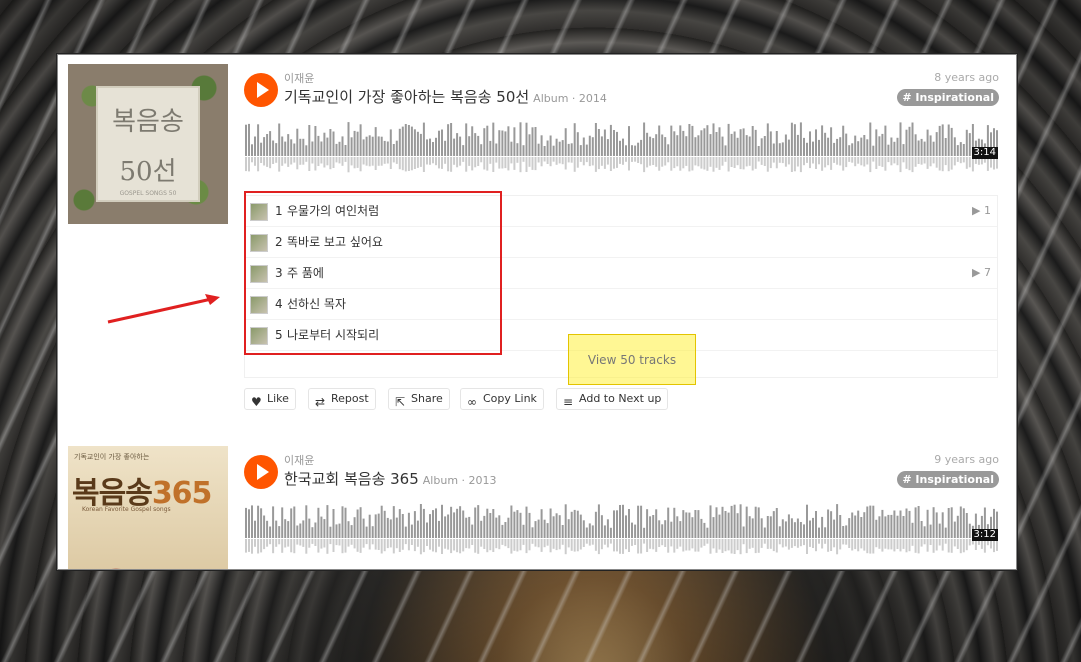  What do you see at coordinates (278, 398) in the screenshot?
I see `like-label: Like` at bounding box center [278, 398].